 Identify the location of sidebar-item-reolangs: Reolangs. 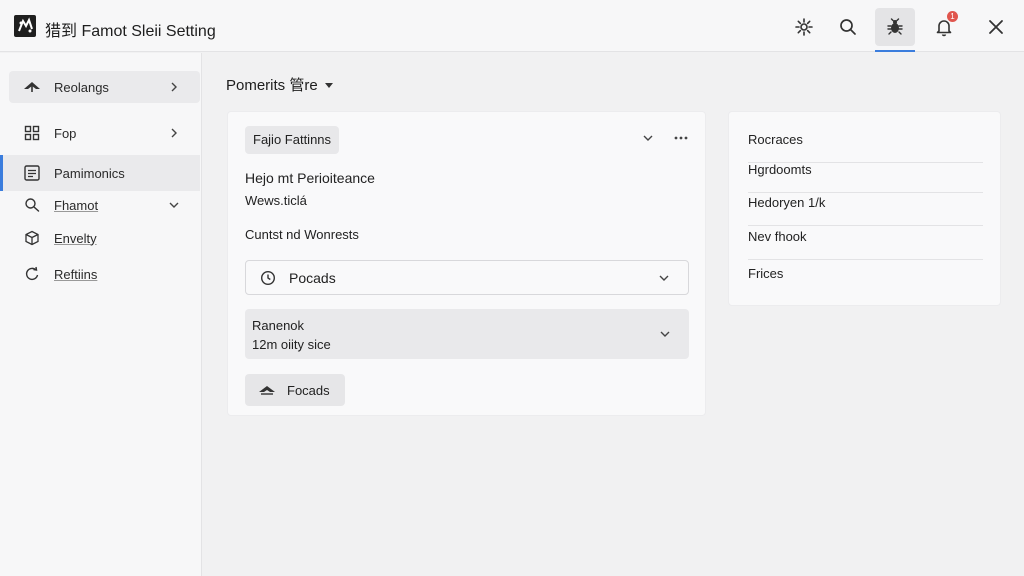
(104, 87).